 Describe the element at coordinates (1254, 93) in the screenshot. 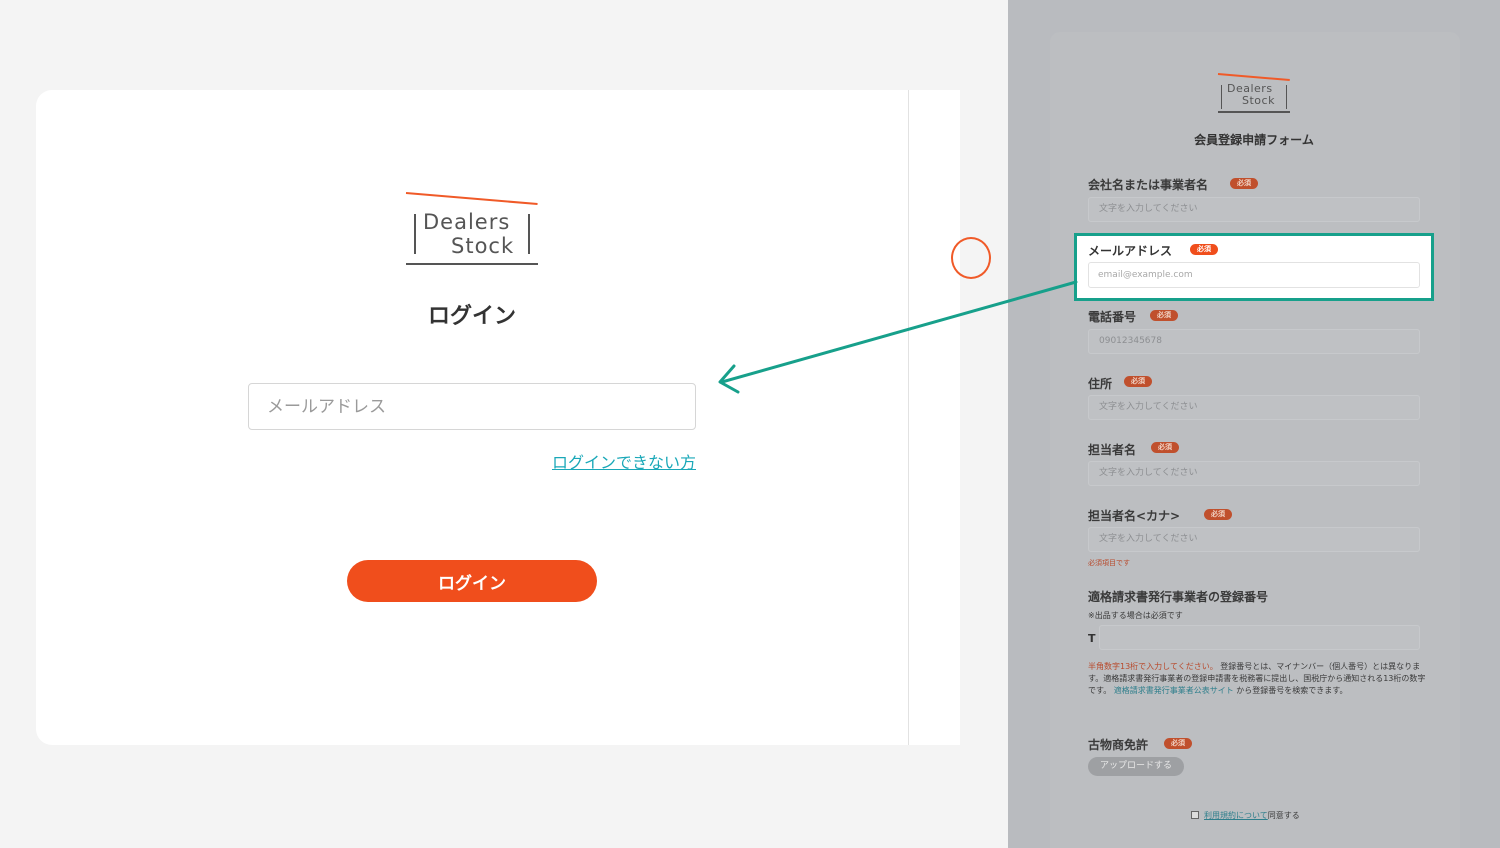

I see `dealers-stock-logo-small: Dealers Stock` at that location.